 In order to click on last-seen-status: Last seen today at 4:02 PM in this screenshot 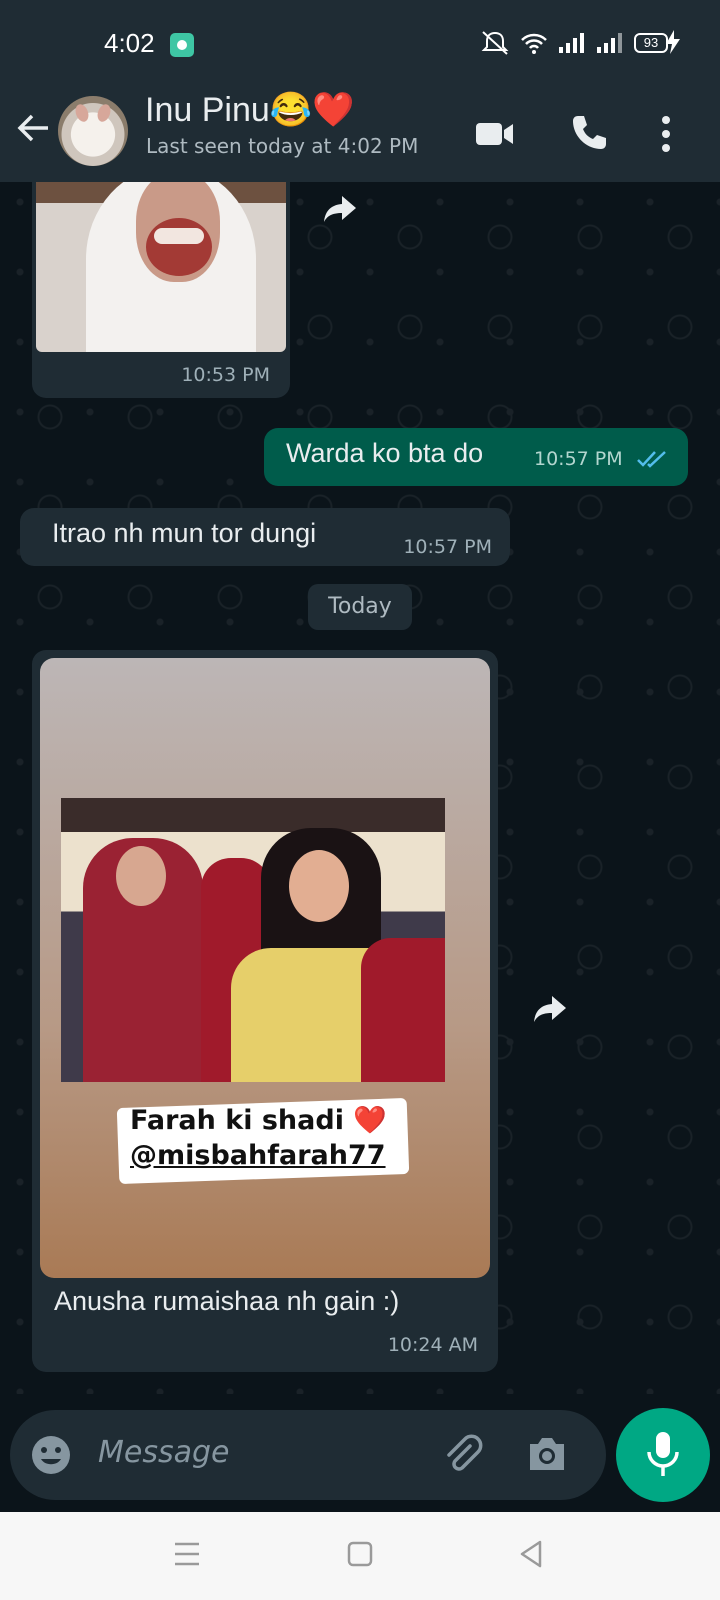, I will do `click(282, 146)`.